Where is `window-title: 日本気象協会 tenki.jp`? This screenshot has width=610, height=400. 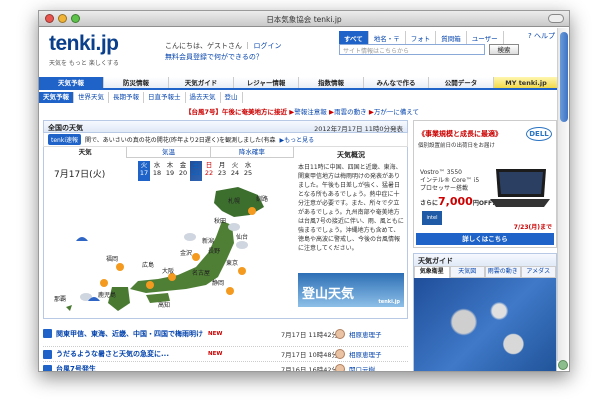
window-title: 日本気象協会 tenki.jp is located at coordinates (304, 19).